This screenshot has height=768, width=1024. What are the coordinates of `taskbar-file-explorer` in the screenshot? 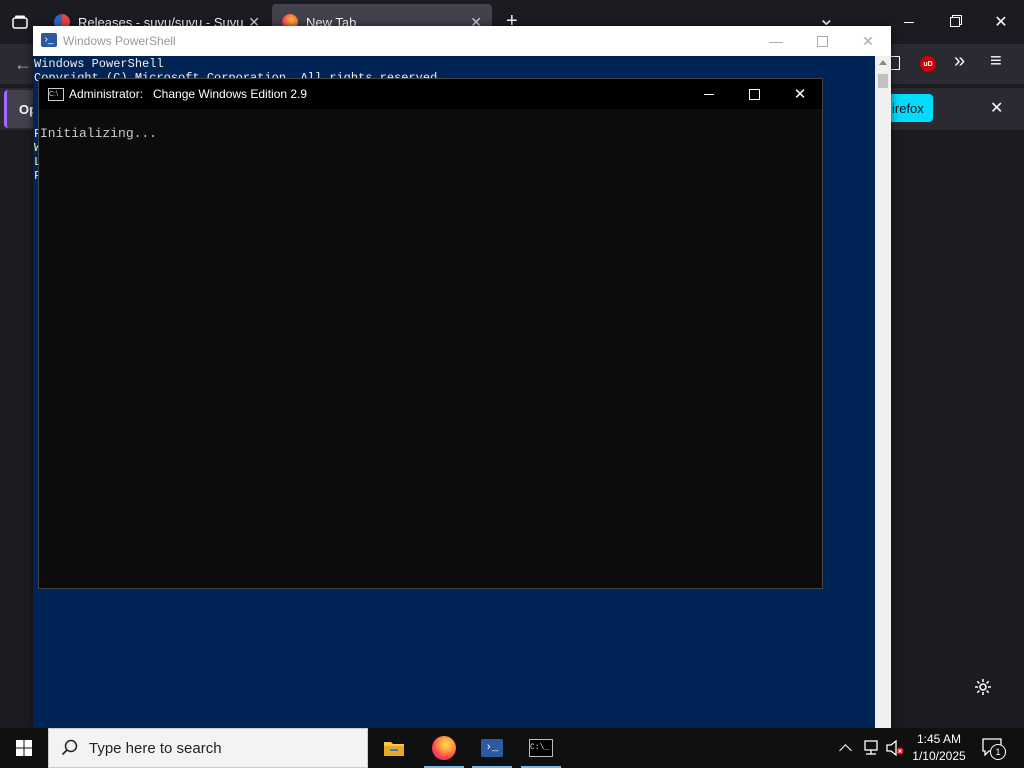 It's located at (394, 748).